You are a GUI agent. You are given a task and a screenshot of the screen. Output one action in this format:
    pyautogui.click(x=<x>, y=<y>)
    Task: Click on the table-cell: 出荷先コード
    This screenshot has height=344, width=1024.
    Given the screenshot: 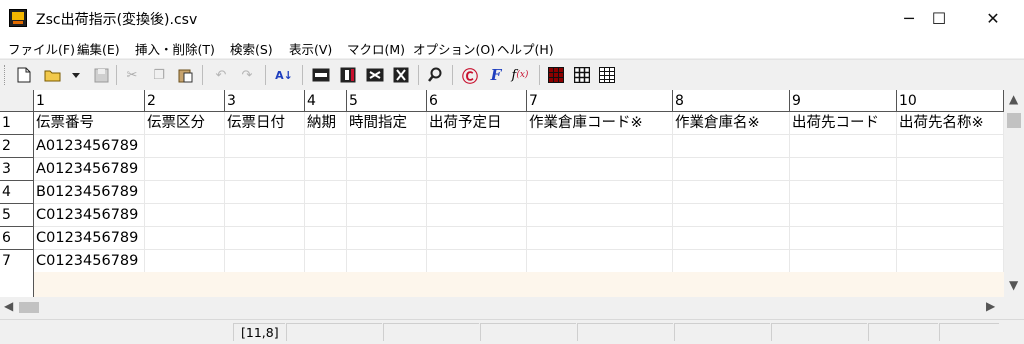 What is the action you would take?
    pyautogui.click(x=843, y=123)
    